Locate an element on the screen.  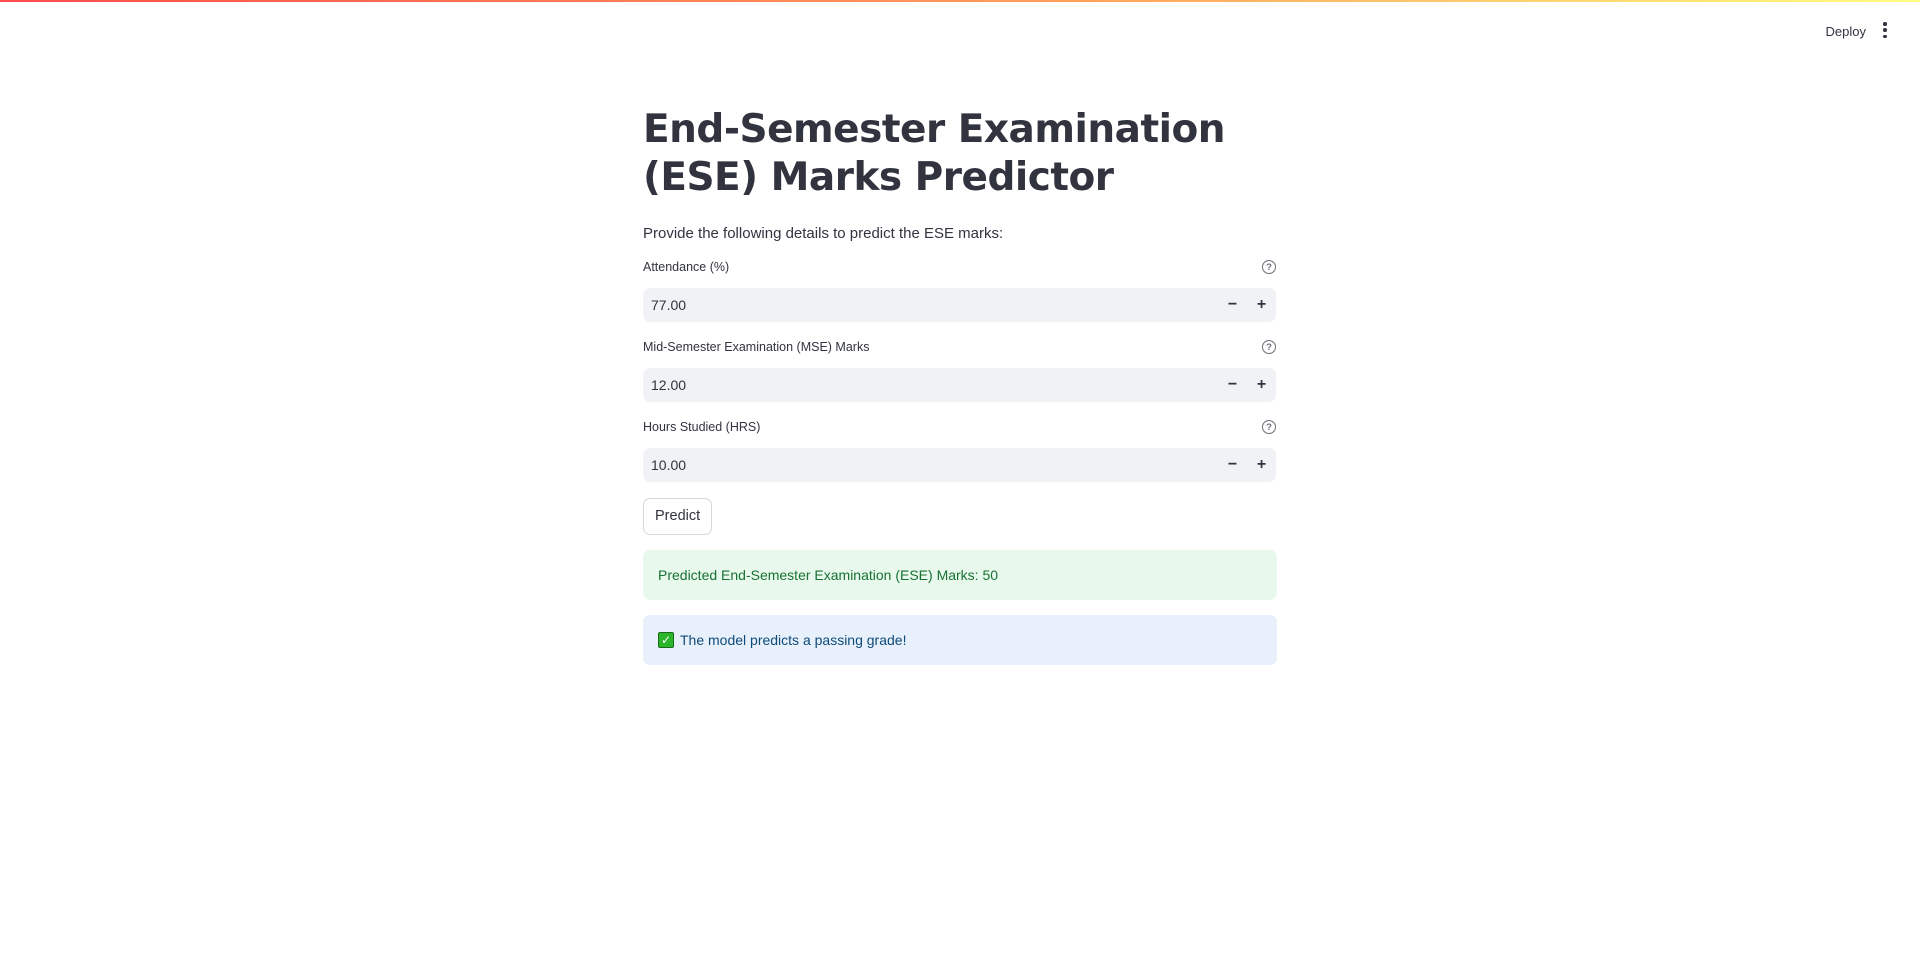
passing-status-text: The model predicts a passing grade! is located at coordinates (793, 640).